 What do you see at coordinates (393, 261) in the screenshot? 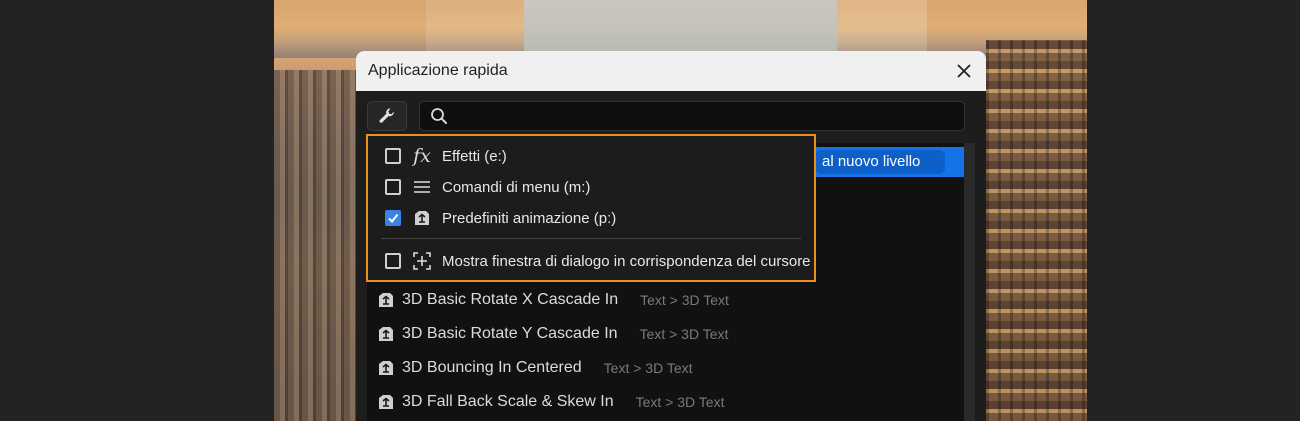
I see `show-at-cursor-checkbox` at bounding box center [393, 261].